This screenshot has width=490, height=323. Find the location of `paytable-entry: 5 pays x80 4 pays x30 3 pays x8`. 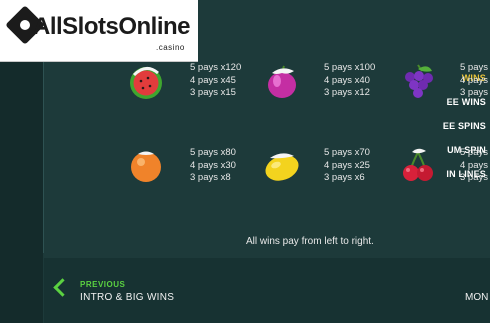

paytable-entry: 5 pays x80 4 pays x30 3 pays x8 is located at coordinates (213, 165).